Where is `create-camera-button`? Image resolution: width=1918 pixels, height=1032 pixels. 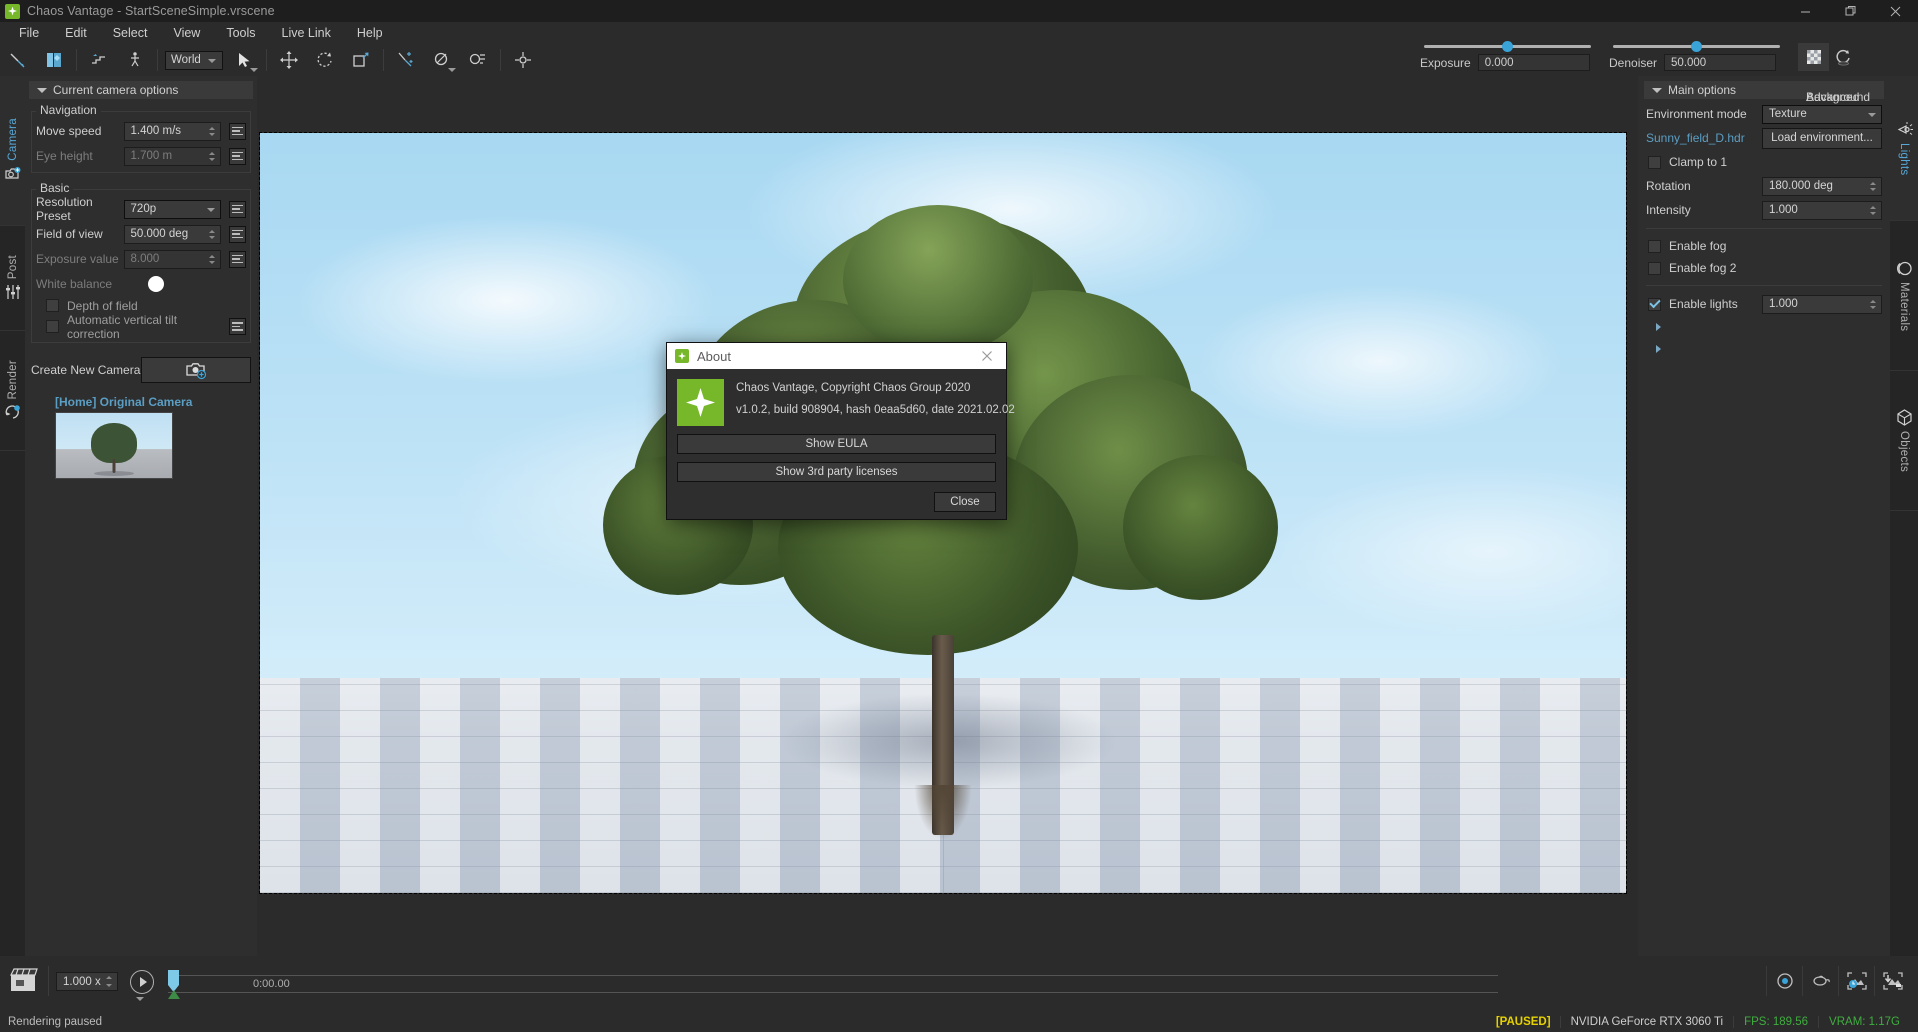 create-camera-button is located at coordinates (196, 370).